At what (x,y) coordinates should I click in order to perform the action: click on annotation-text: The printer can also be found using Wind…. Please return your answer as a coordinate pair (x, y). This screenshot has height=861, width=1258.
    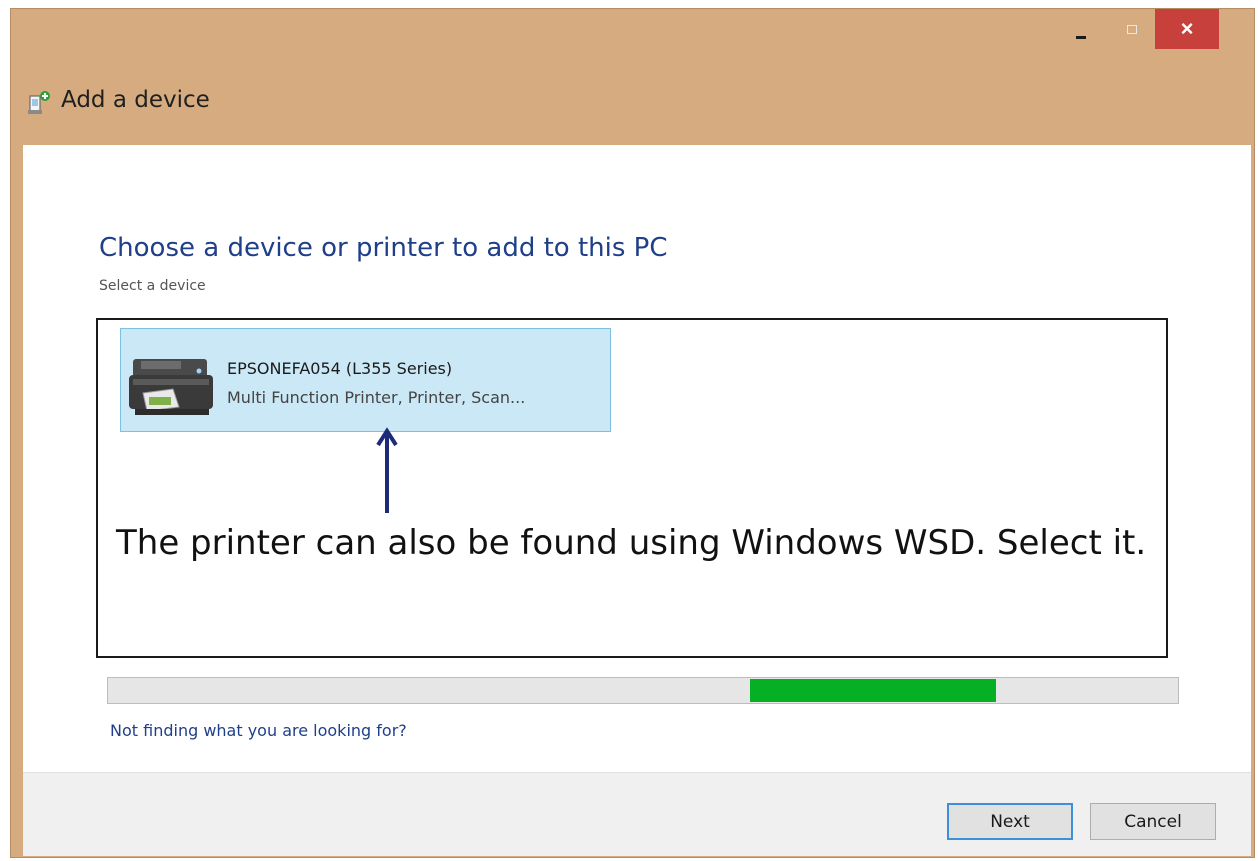
    Looking at the image, I should click on (631, 543).